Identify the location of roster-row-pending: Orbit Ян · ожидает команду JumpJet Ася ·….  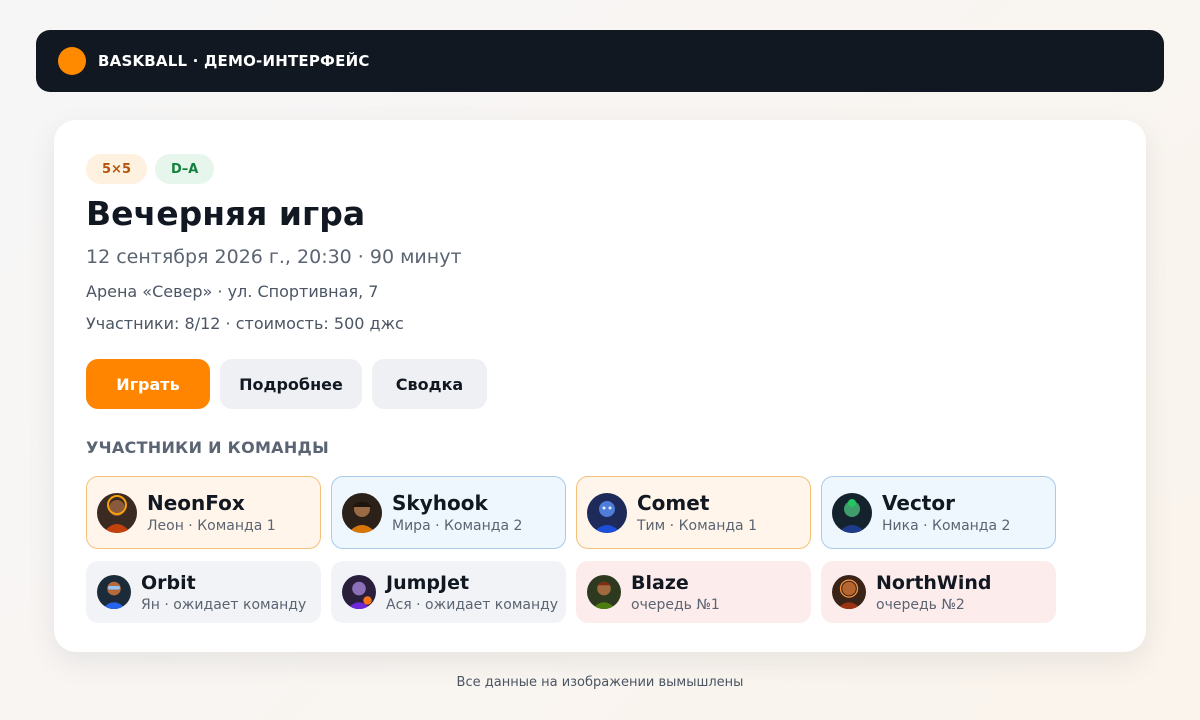
(576, 592).